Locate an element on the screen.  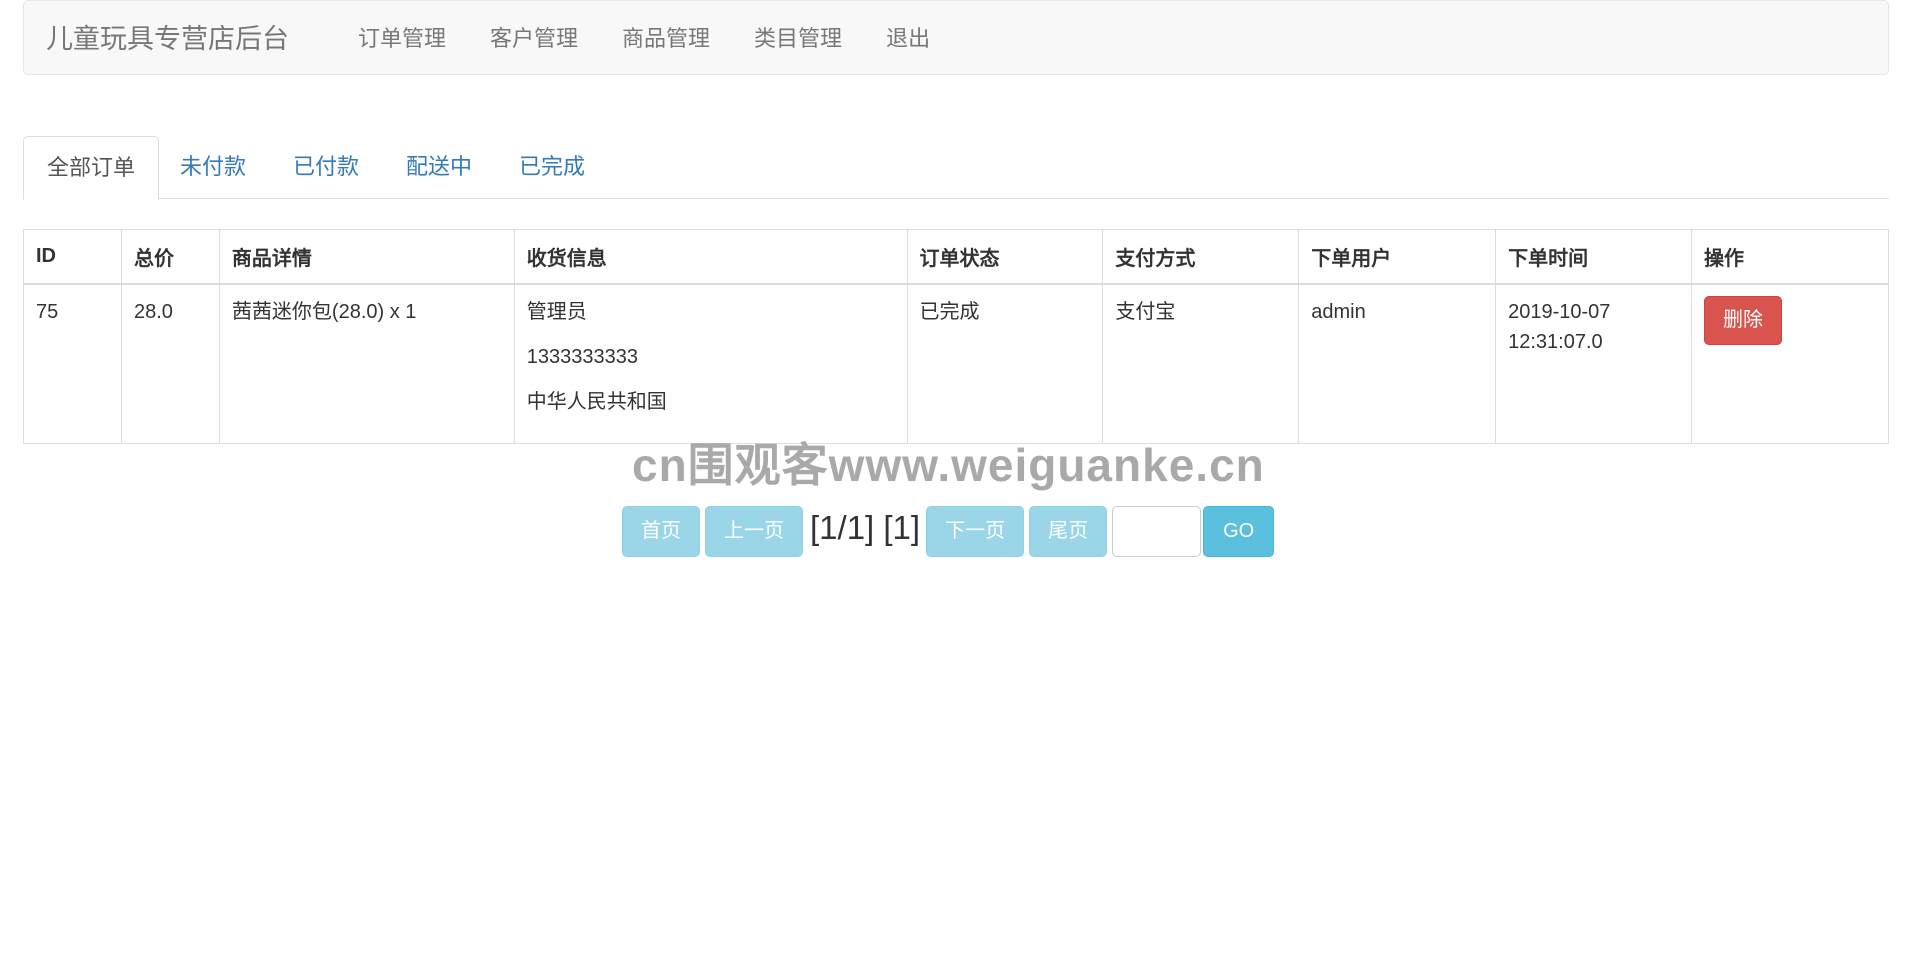
cell-time: 2019-10-07 12:31:07.0 is located at coordinates (1594, 363).